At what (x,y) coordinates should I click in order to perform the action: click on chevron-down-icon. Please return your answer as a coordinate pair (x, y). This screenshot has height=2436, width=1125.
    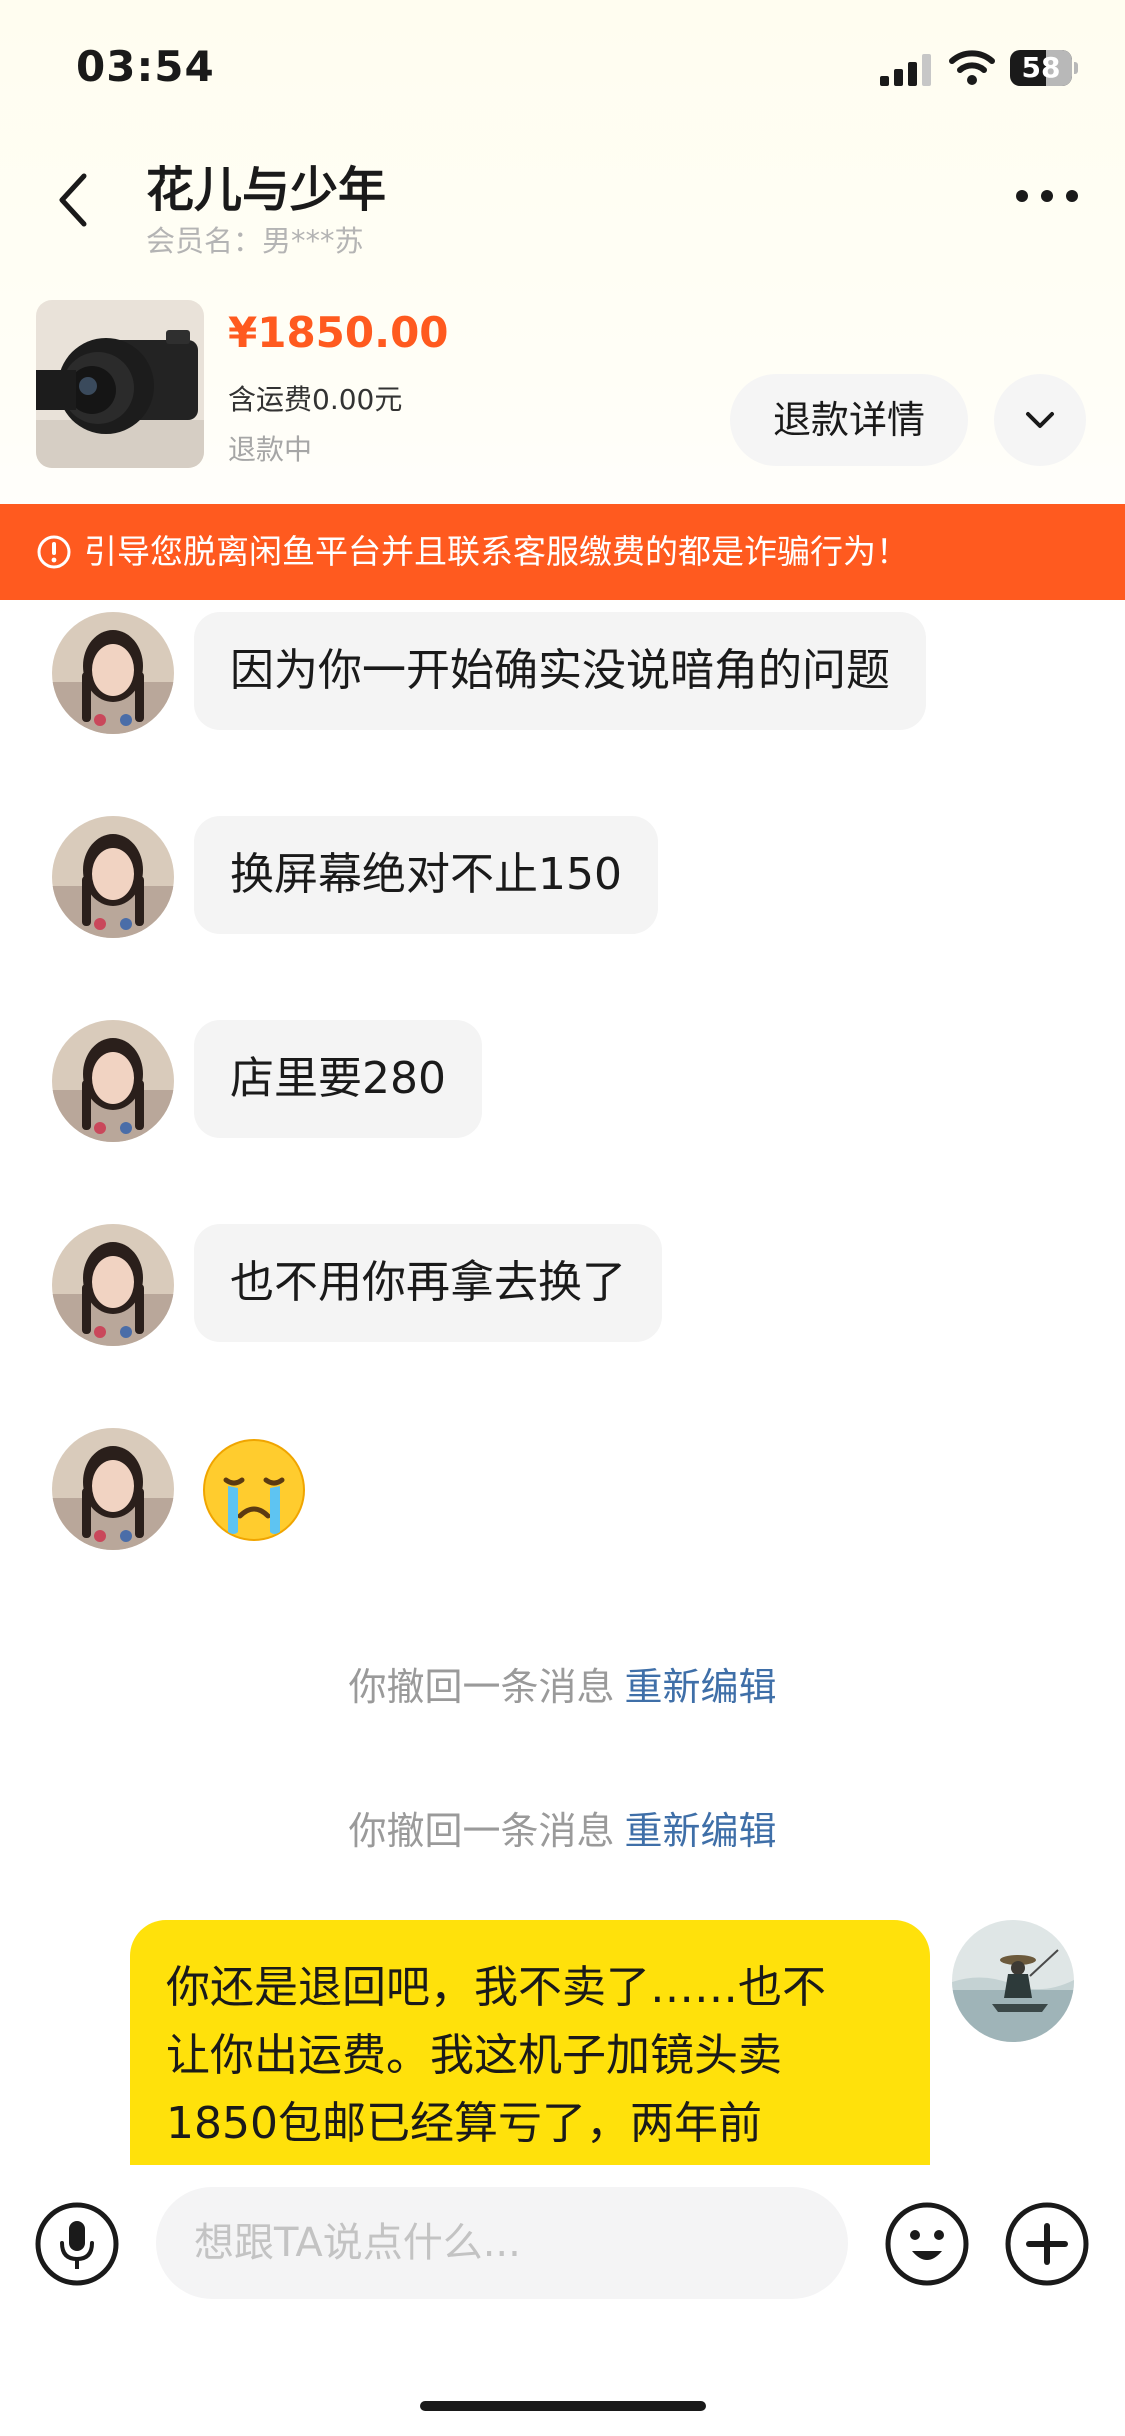
    Looking at the image, I should click on (1040, 420).